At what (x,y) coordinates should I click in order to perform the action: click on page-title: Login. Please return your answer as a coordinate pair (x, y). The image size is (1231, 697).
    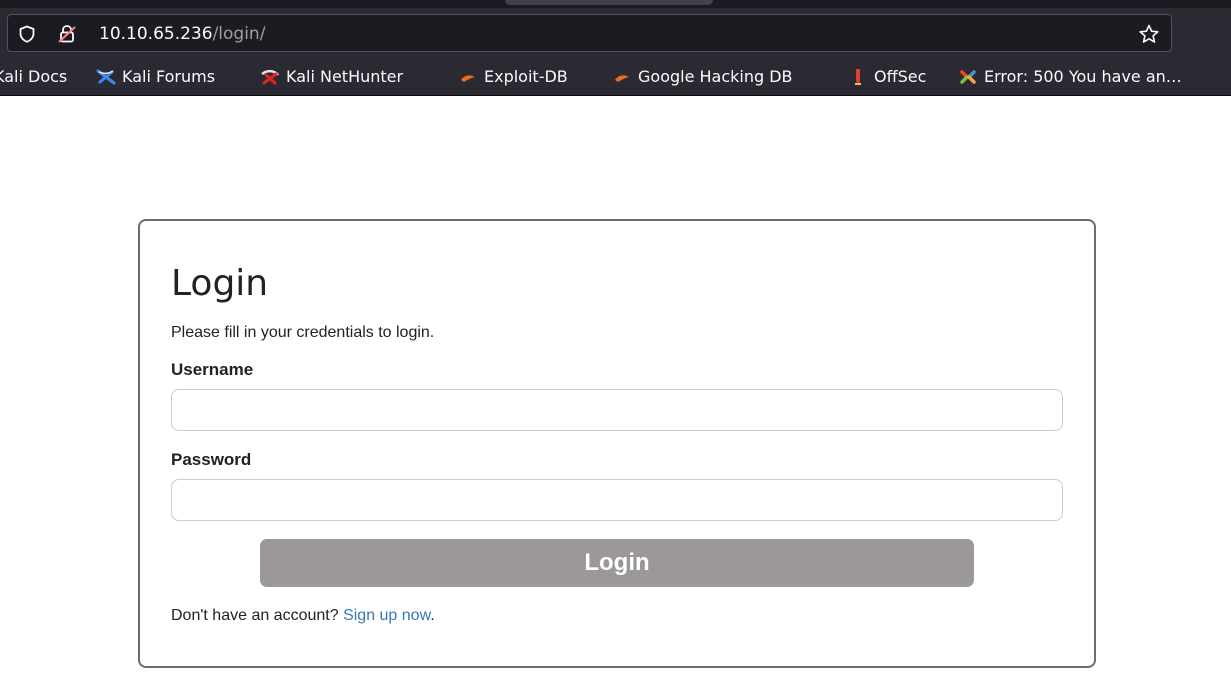
    Looking at the image, I should click on (220, 283).